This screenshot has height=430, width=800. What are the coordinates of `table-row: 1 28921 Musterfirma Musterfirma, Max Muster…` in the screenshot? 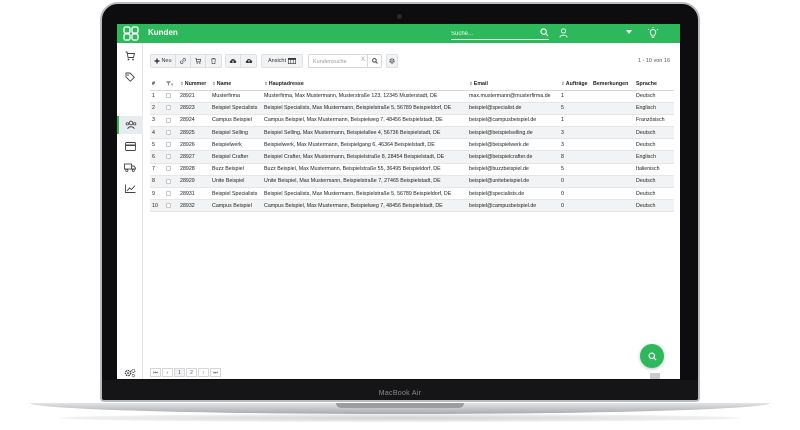 It's located at (412, 96).